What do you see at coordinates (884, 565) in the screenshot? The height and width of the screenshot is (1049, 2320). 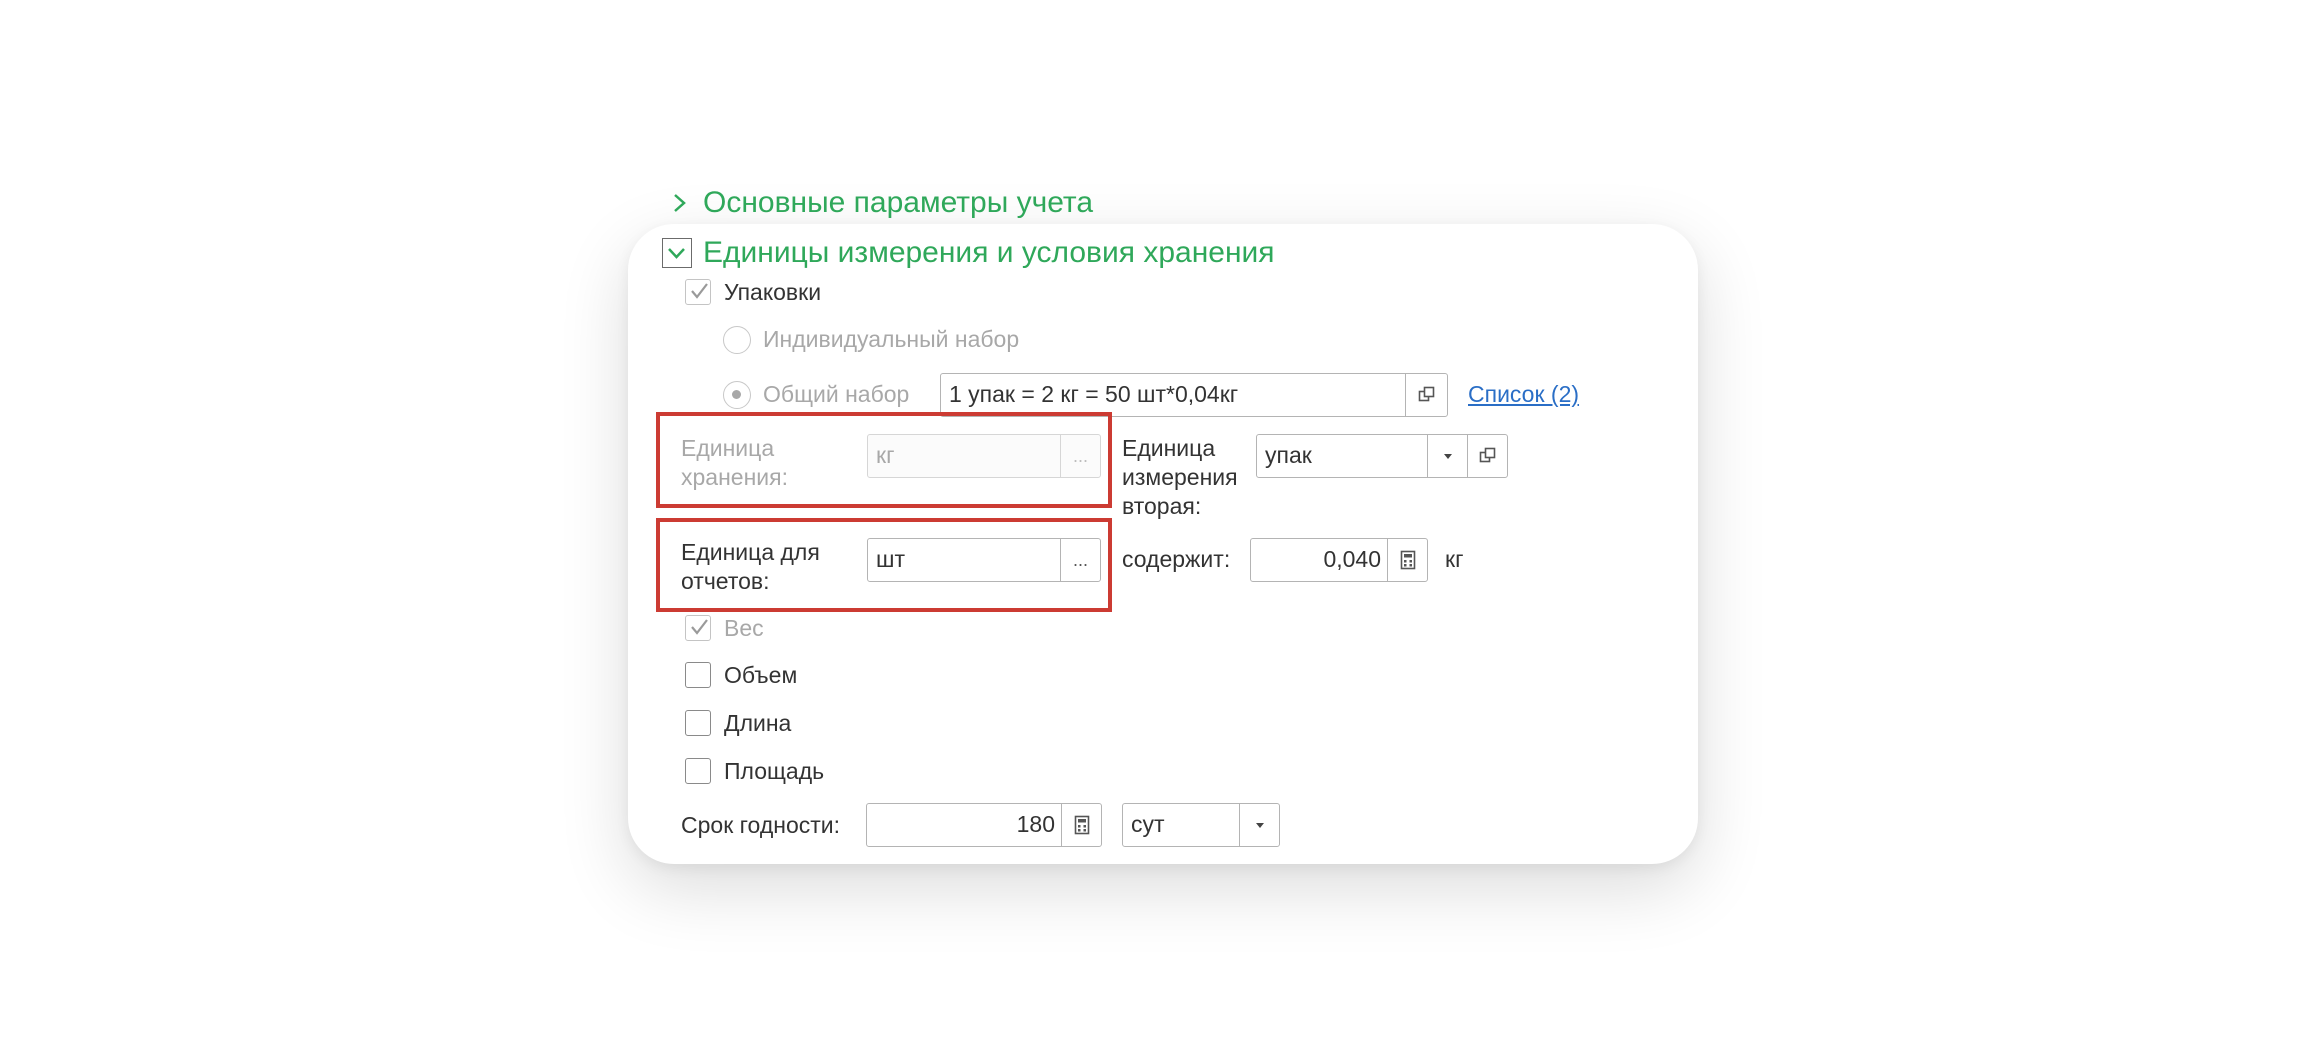 I see `highlight-report-unit` at bounding box center [884, 565].